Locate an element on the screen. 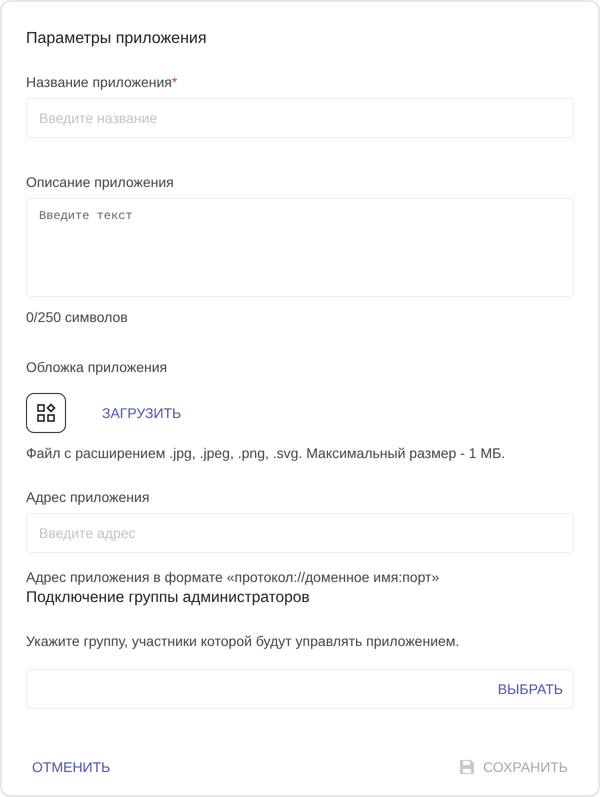 This screenshot has height=797, width=600. cover-upload-tile is located at coordinates (46, 413).